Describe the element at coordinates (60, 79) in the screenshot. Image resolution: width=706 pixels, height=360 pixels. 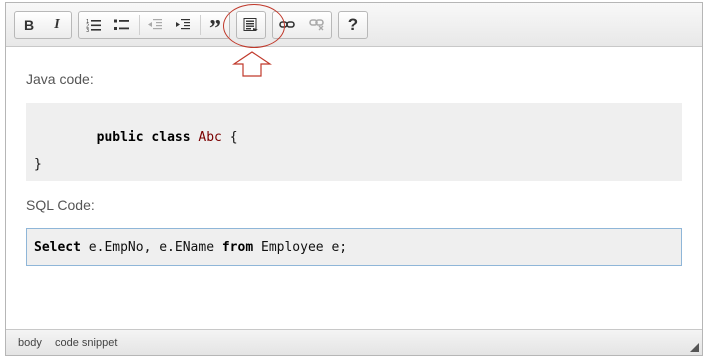
I see `java-code-label: Java code:` at that location.